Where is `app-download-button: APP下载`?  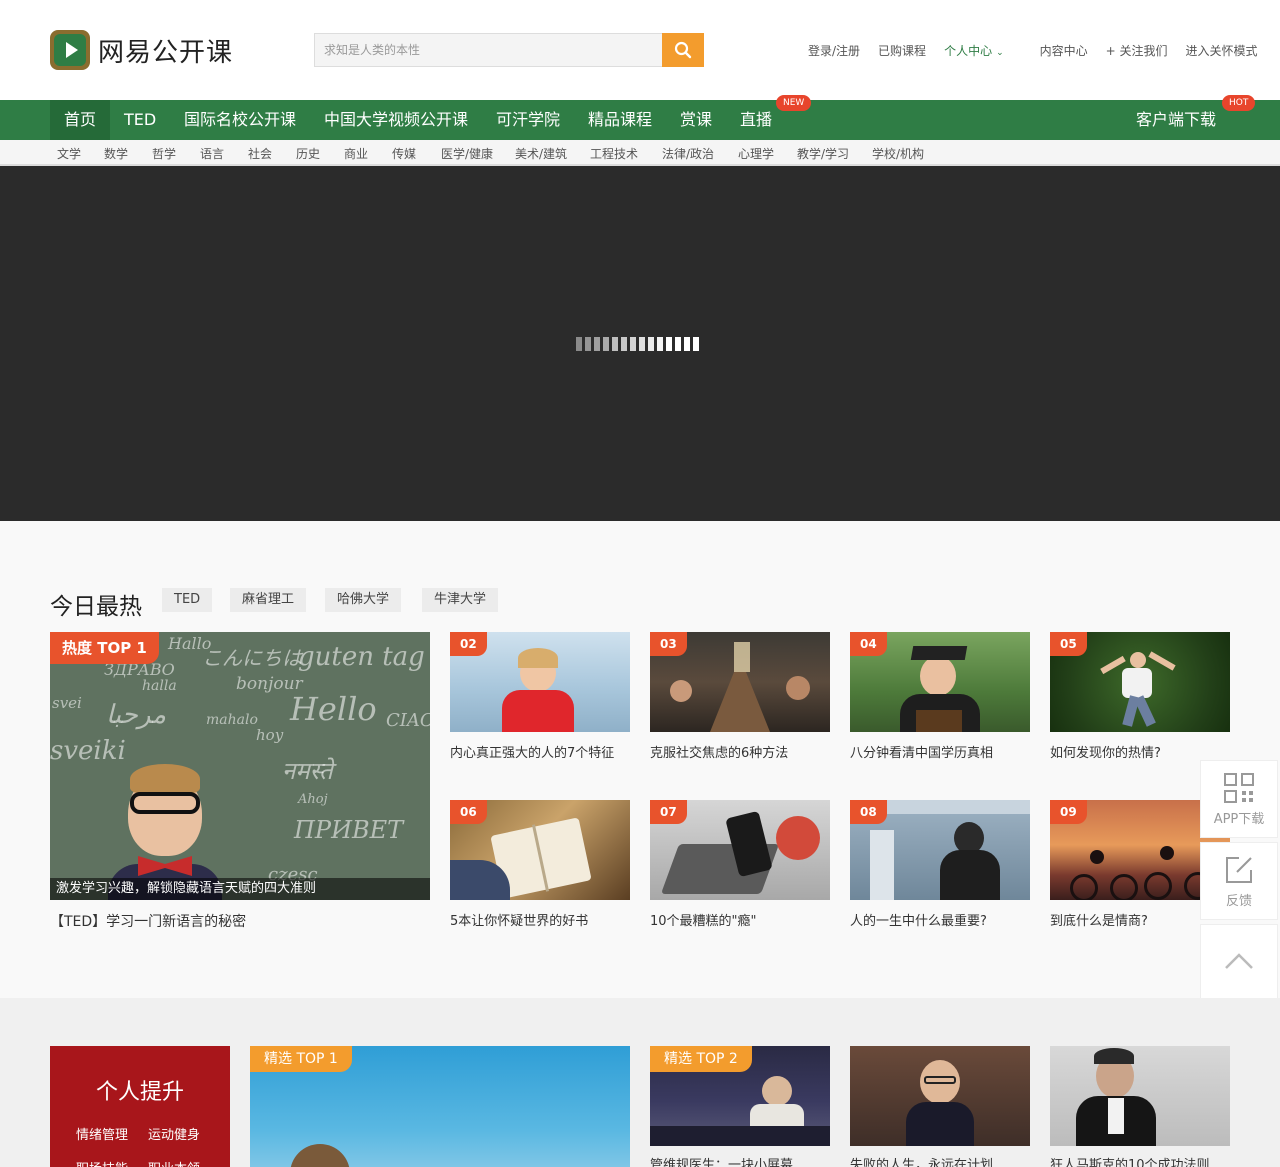
app-download-button: APP下载 is located at coordinates (1239, 799).